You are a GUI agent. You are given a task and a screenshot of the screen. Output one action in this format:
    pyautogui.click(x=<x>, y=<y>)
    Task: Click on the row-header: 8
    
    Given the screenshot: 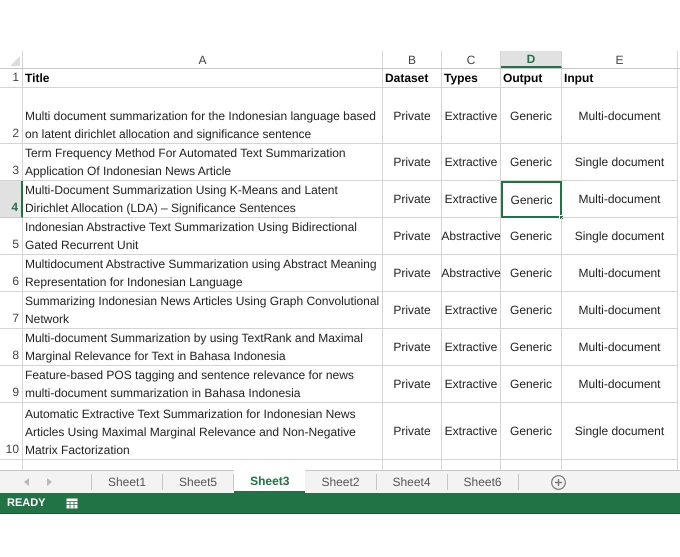 What is the action you would take?
    pyautogui.click(x=11, y=347)
    